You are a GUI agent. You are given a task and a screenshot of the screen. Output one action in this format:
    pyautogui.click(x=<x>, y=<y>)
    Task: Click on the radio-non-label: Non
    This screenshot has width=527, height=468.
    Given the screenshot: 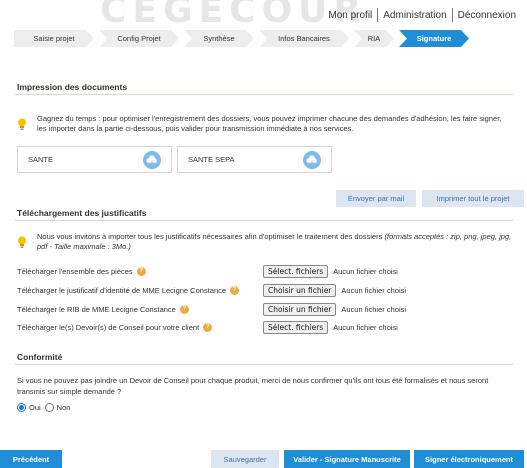 What is the action you would take?
    pyautogui.click(x=64, y=407)
    